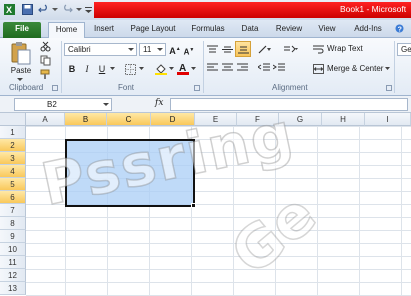  Describe the element at coordinates (291, 49) in the screenshot. I see `indent-direction-icon` at that location.